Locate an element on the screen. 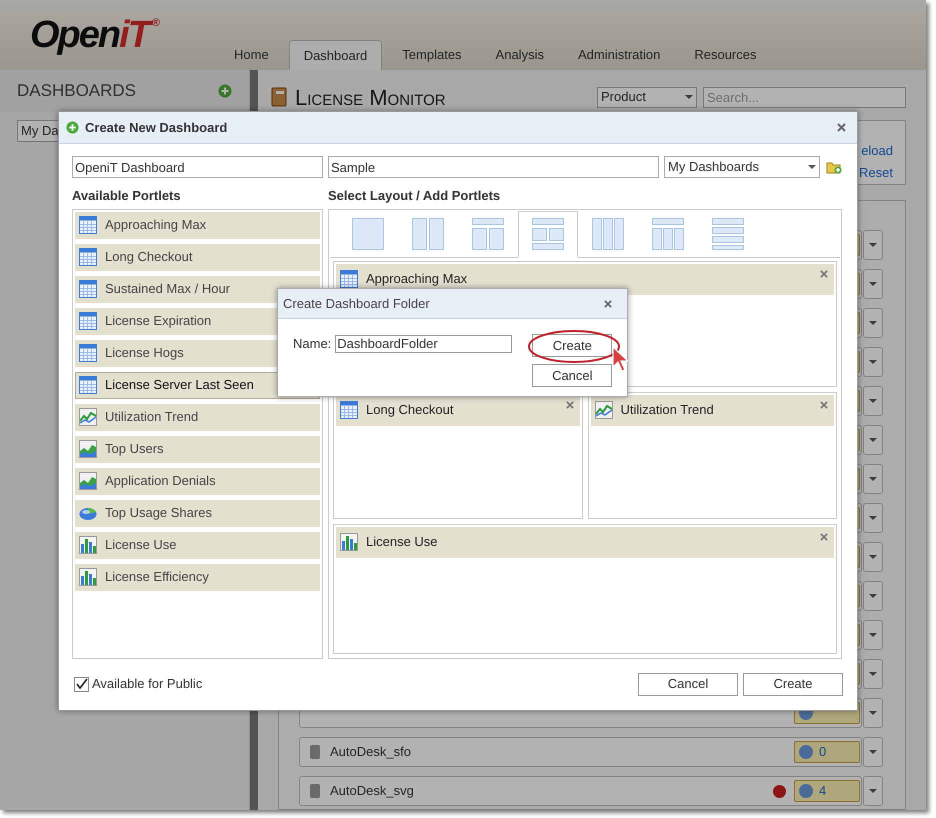 The width and height of the screenshot is (936, 818). portlet-item: Approaching Max is located at coordinates (197, 225).